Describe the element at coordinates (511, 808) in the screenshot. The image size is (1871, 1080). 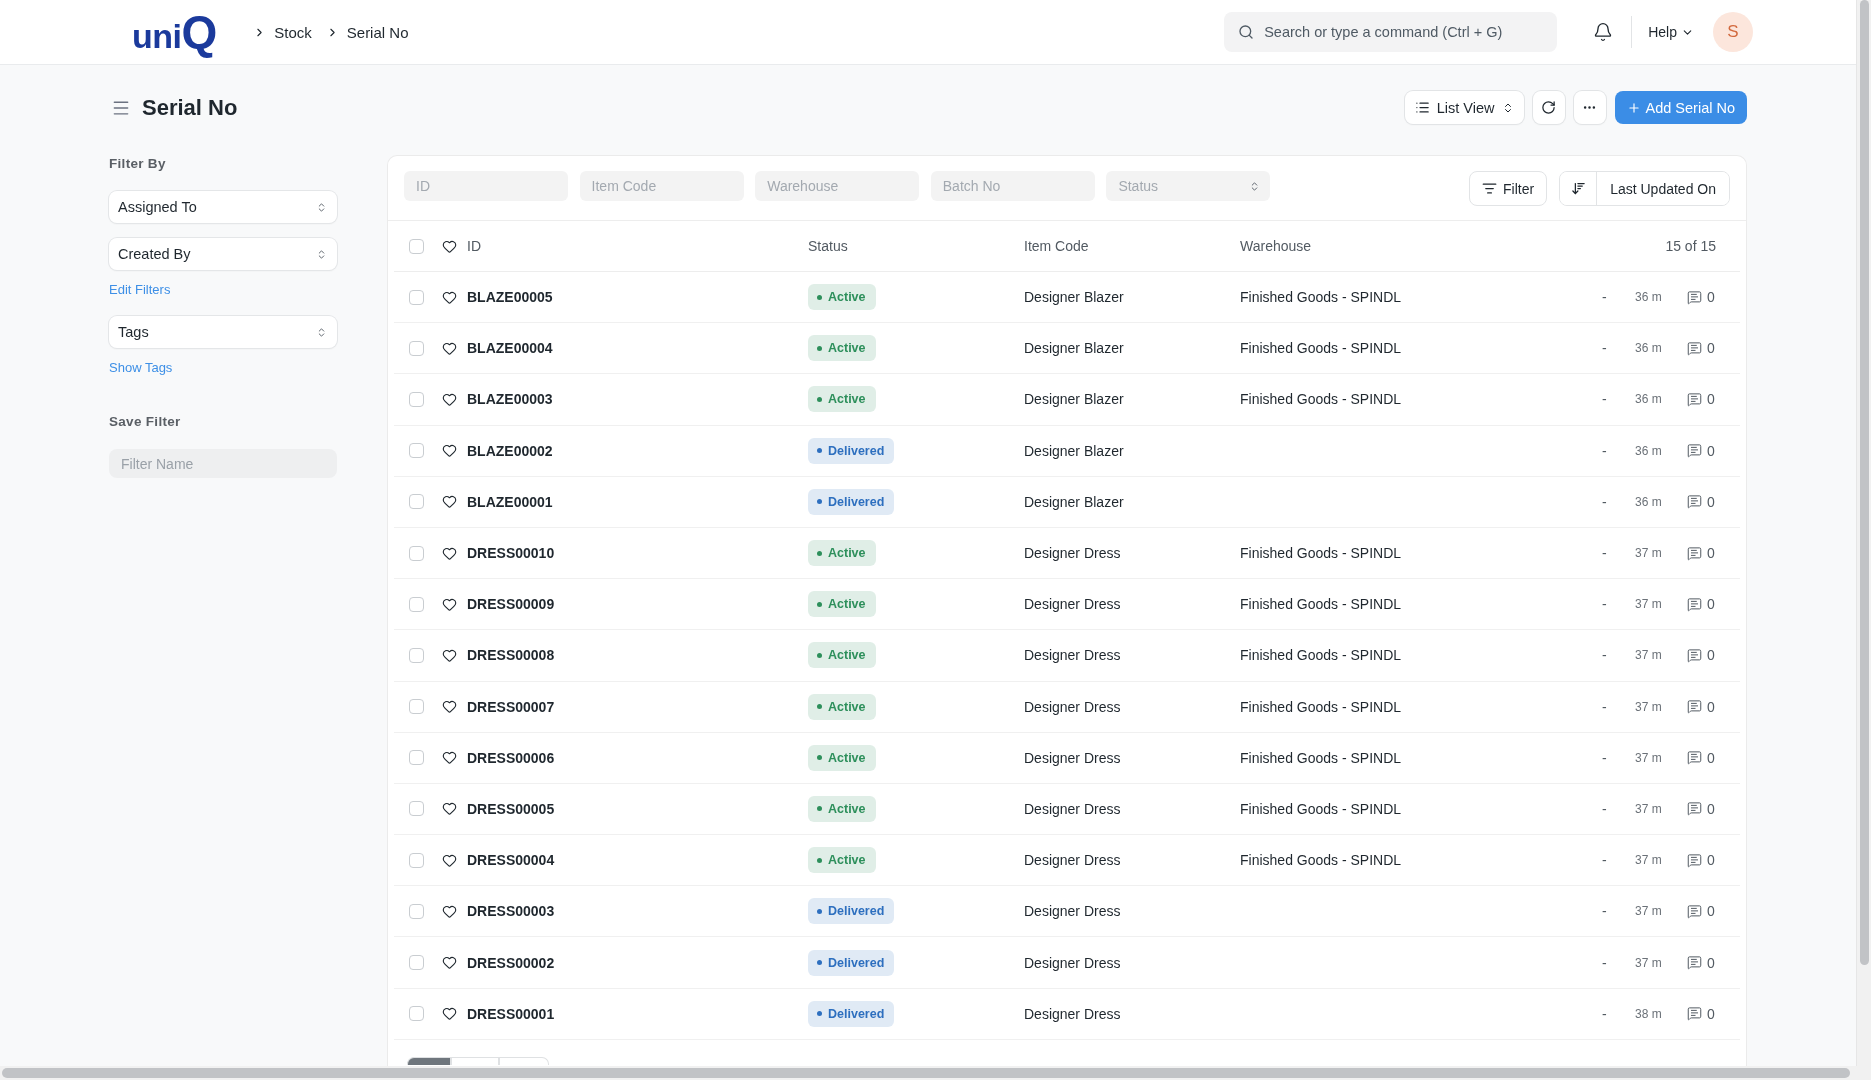
I see `record-id-link: DRESS00005` at that location.